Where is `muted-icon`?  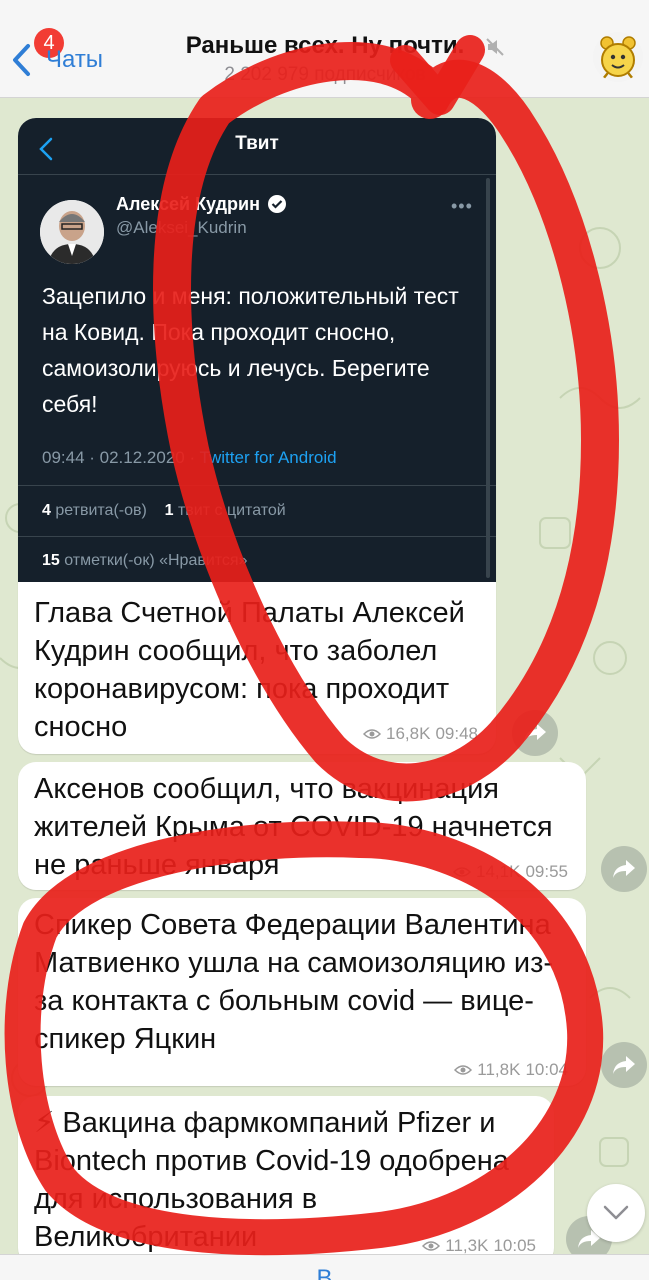
muted-icon is located at coordinates (495, 47).